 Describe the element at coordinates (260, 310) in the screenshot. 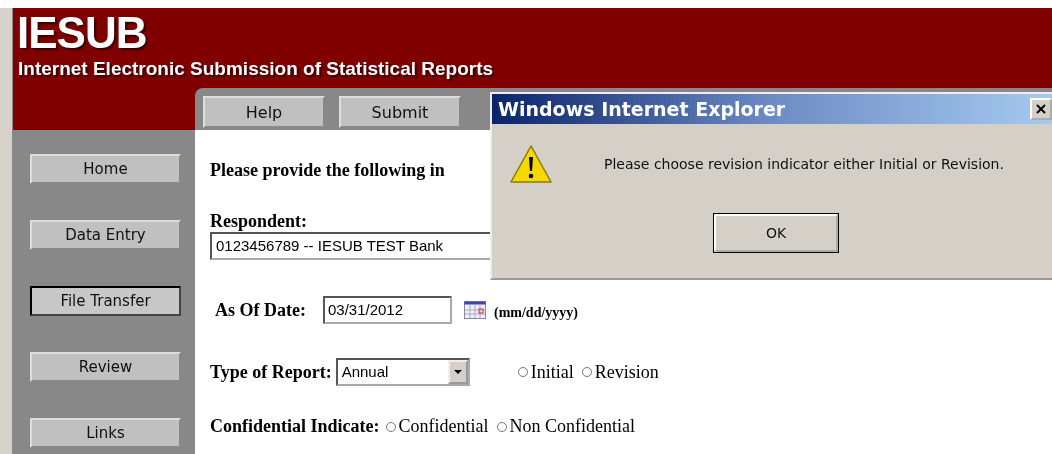

I see `field-label: As Of Date:` at that location.